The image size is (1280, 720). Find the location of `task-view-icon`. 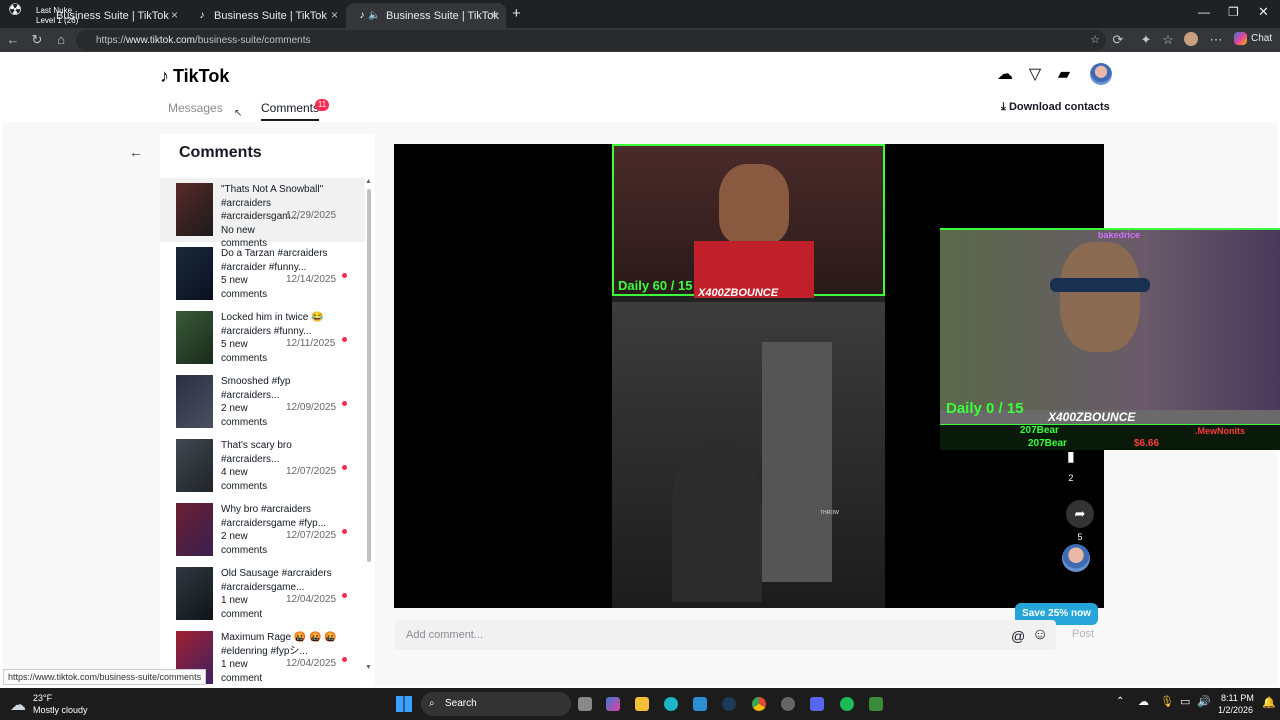

task-view-icon is located at coordinates (585, 704).